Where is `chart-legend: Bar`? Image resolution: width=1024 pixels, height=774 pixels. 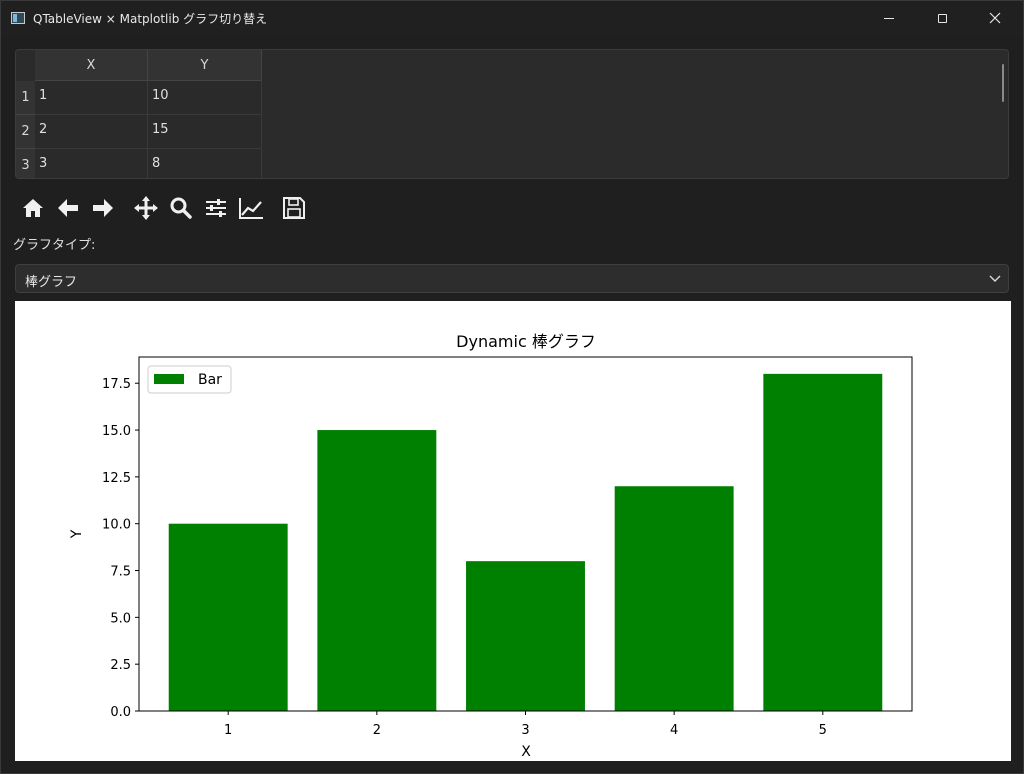
chart-legend: Bar is located at coordinates (189, 379).